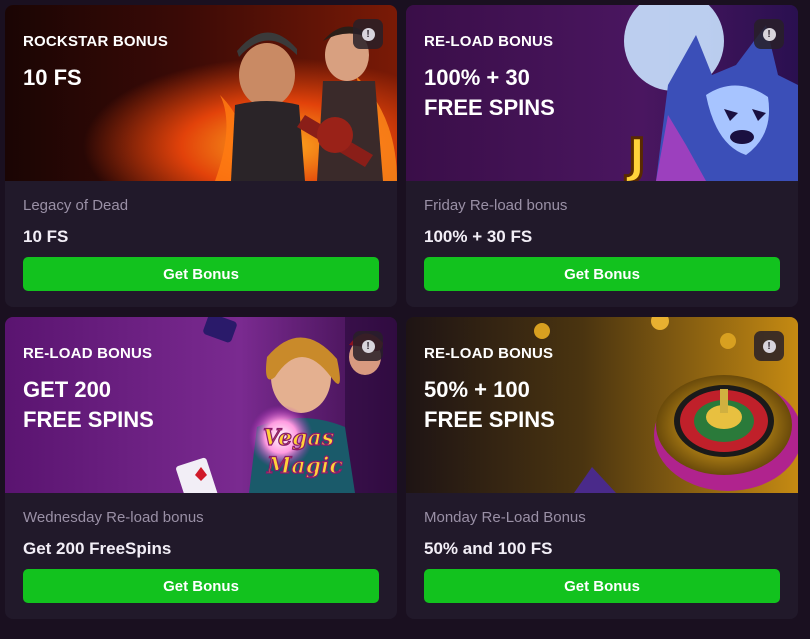 The image size is (810, 639). I want to click on bonus-banner-title: 10 FS, so click(52, 77).